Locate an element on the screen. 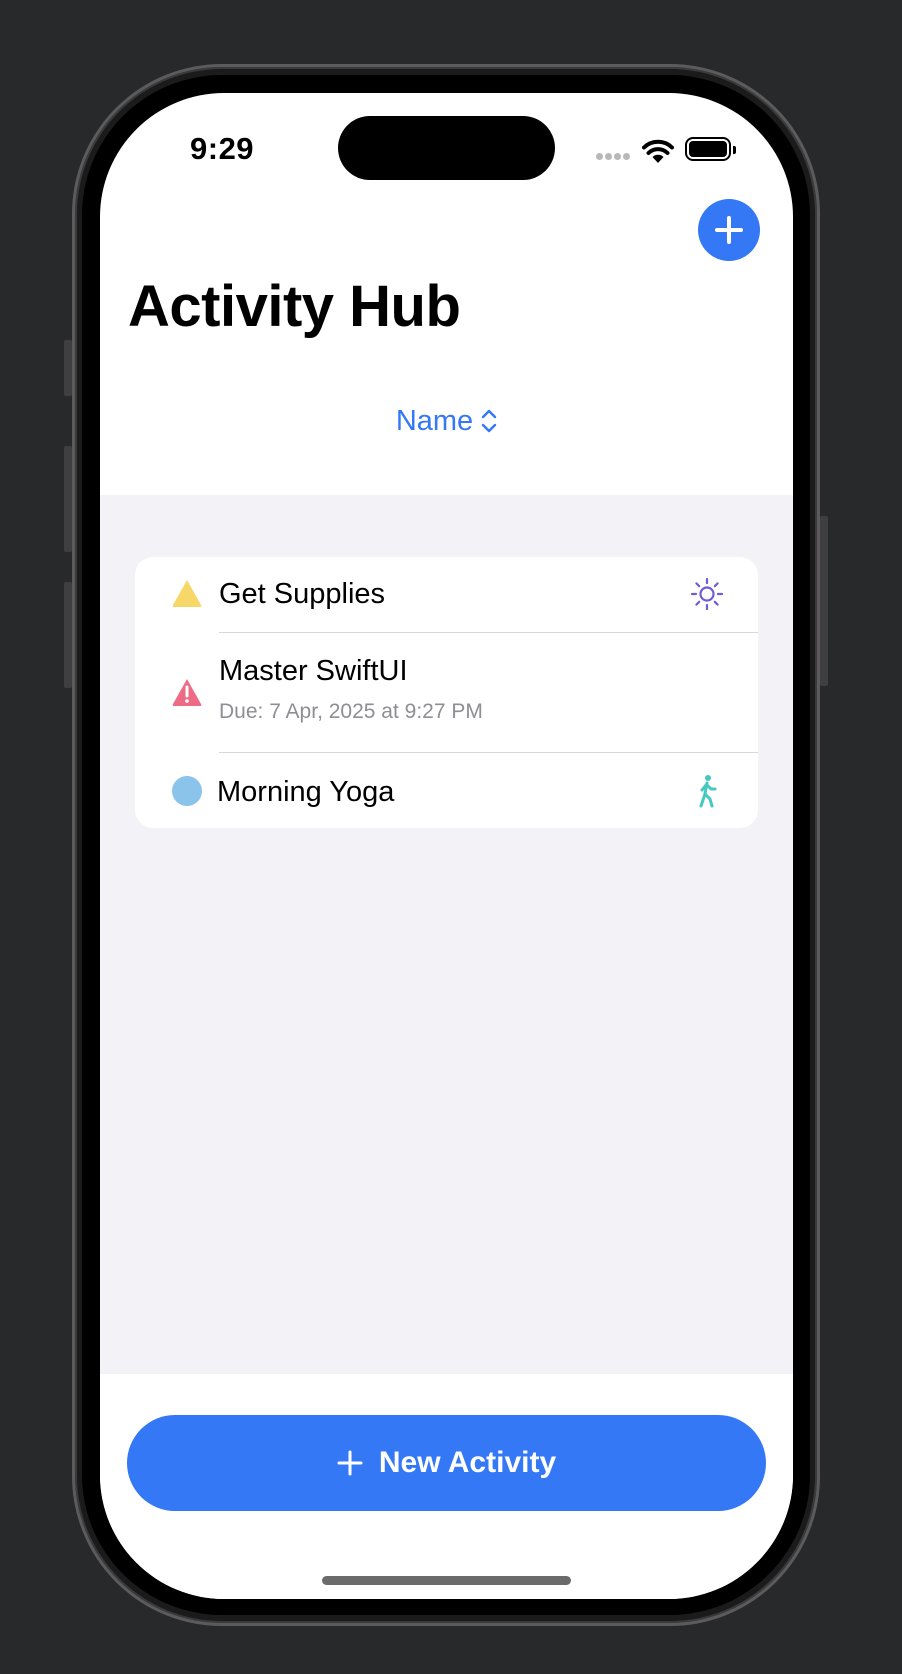 The image size is (902, 1674). action-button is located at coordinates (68, 368).